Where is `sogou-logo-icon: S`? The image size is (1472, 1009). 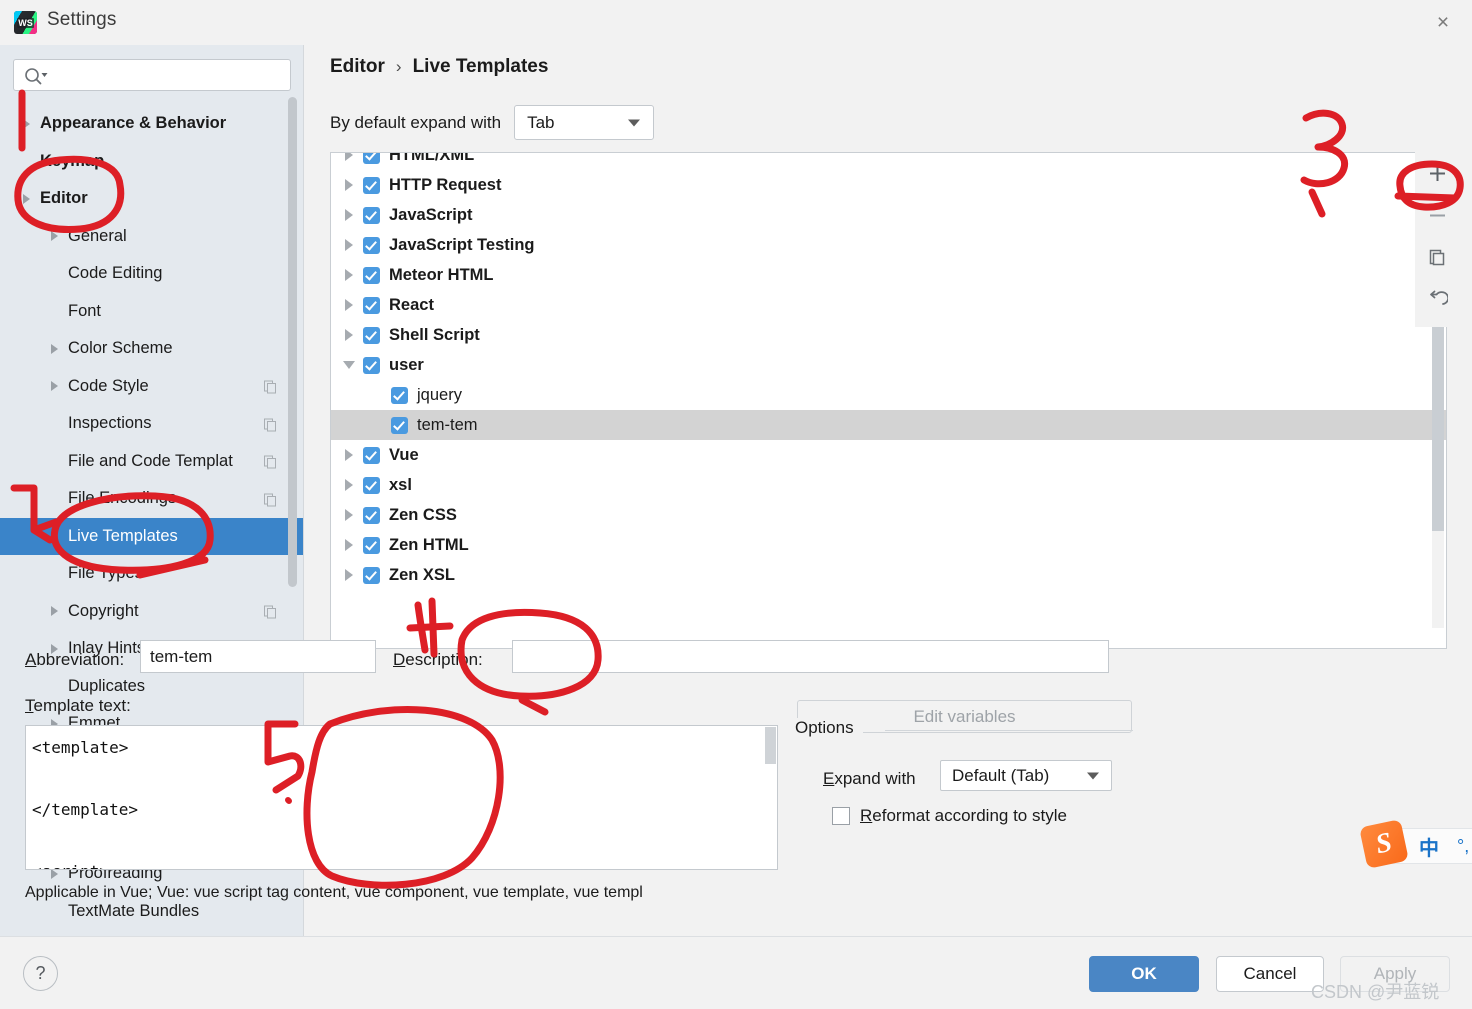 sogou-logo-icon: S is located at coordinates (1384, 844).